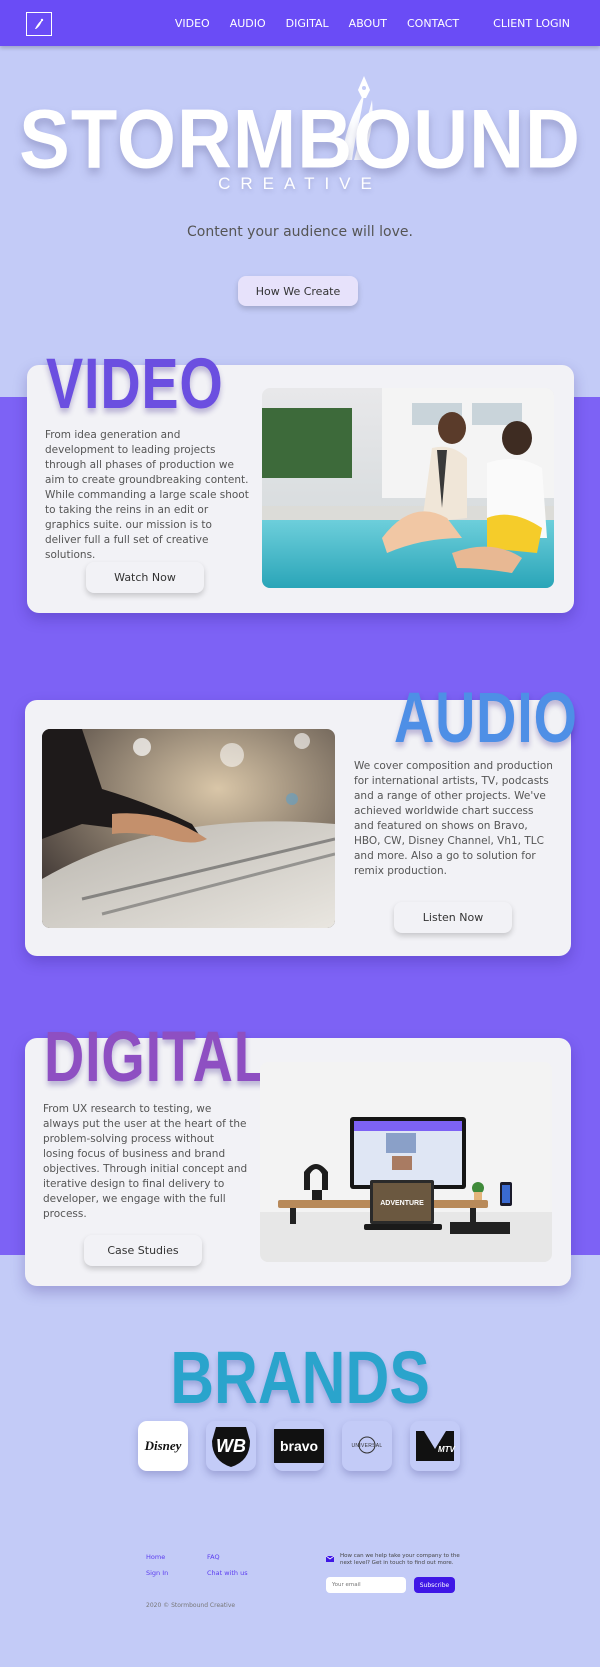  I want to click on case-studies-button: Case Studies, so click(143, 1250).